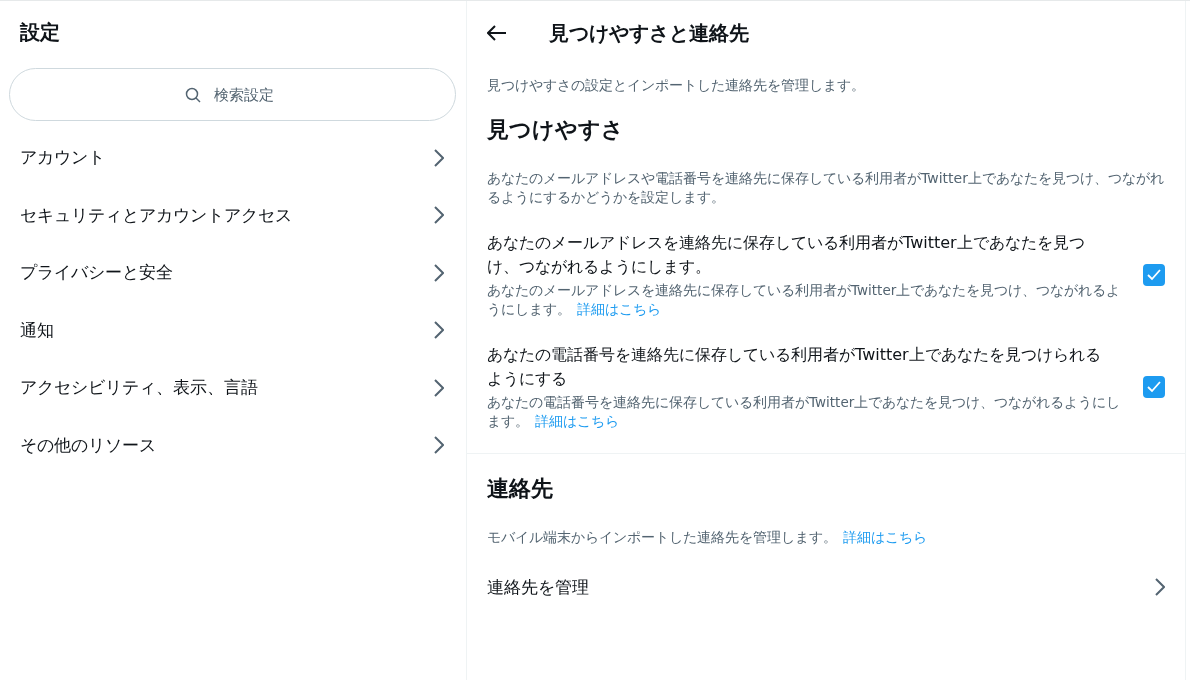 The height and width of the screenshot is (680, 1190). What do you see at coordinates (520, 489) in the screenshot?
I see `section-title: 連絡先` at bounding box center [520, 489].